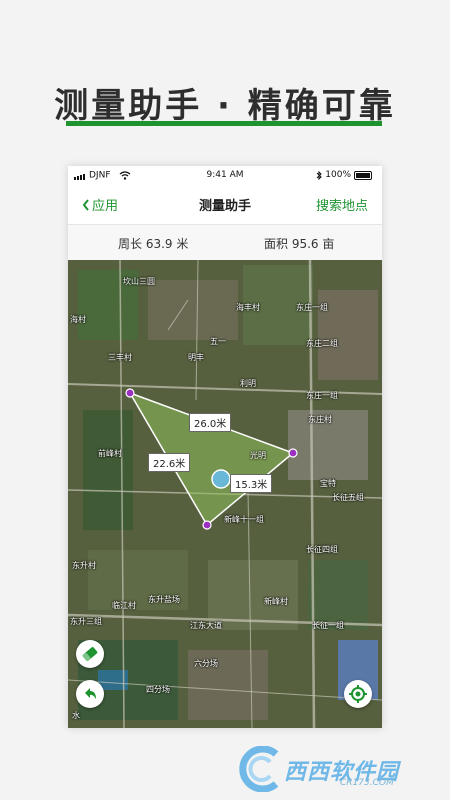  What do you see at coordinates (78, 319) in the screenshot?
I see `place-label: 海村` at bounding box center [78, 319].